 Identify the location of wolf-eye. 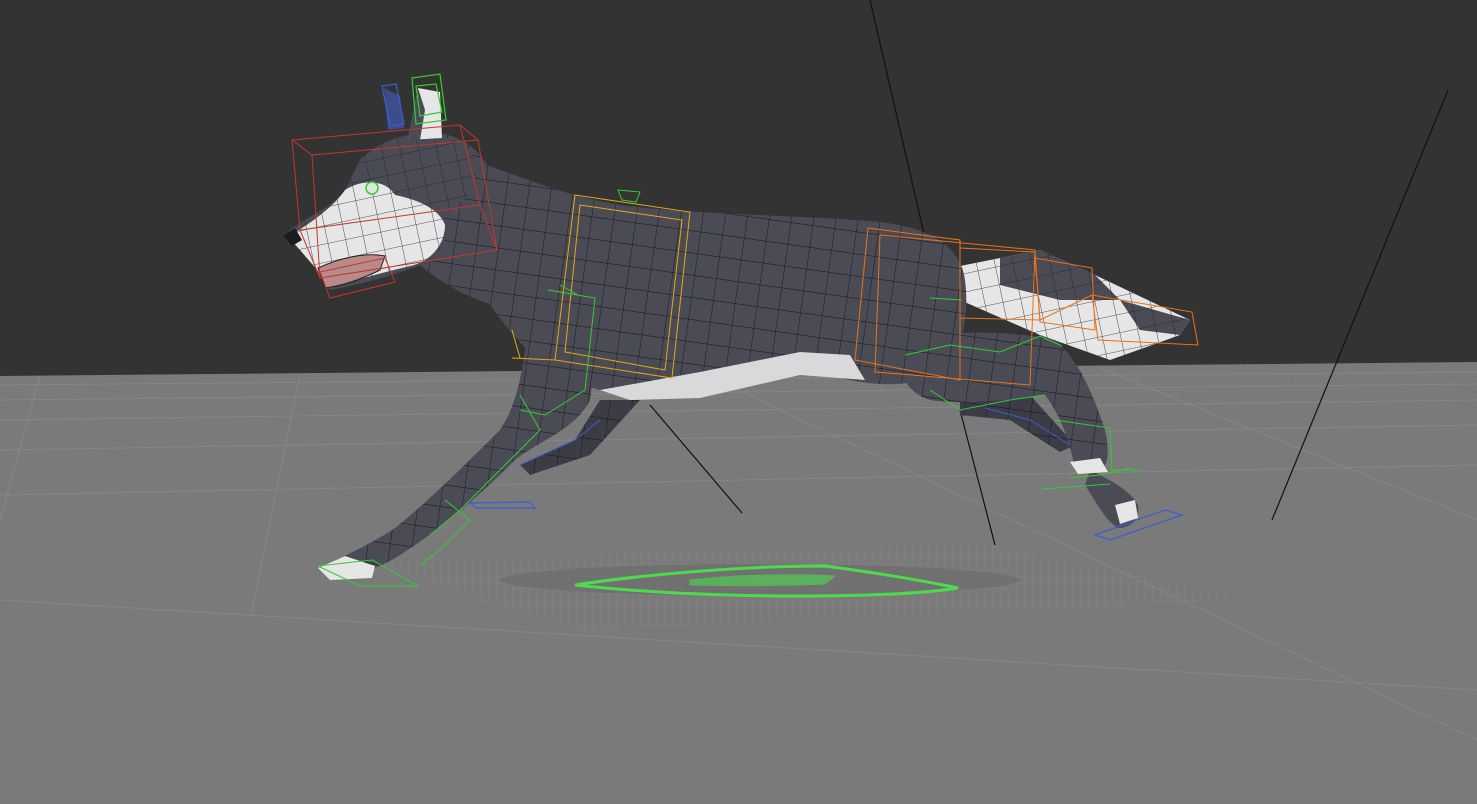
(372, 188).